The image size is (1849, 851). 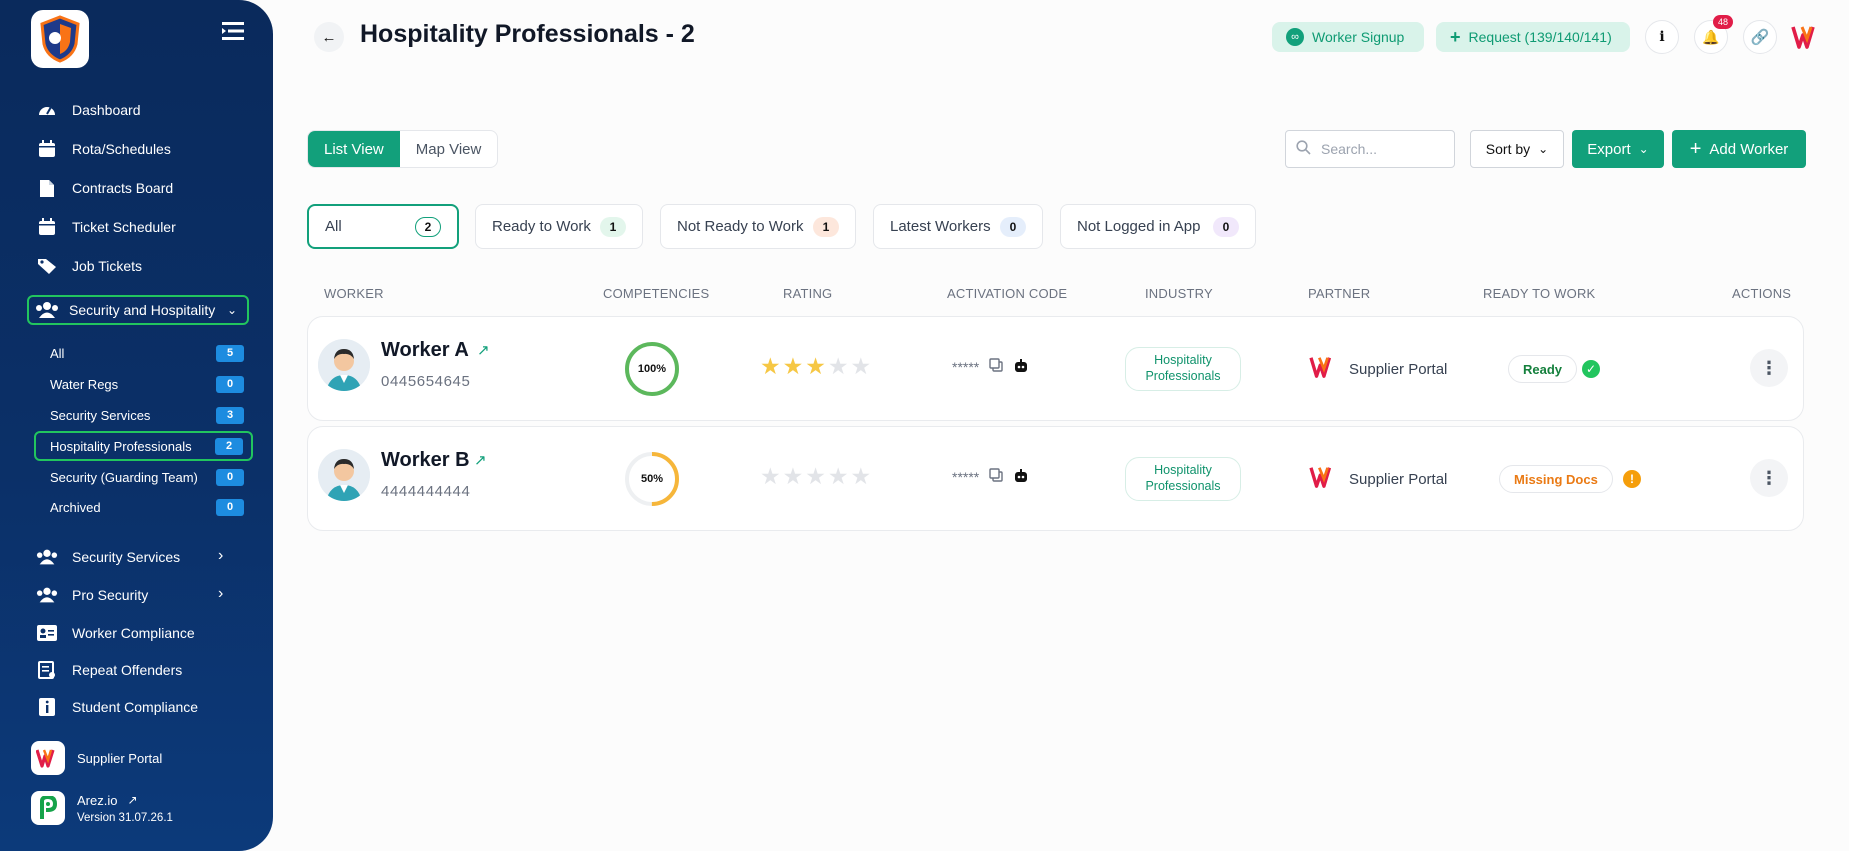 I want to click on nav-student-compliance: Student Compliance, so click(x=117, y=707).